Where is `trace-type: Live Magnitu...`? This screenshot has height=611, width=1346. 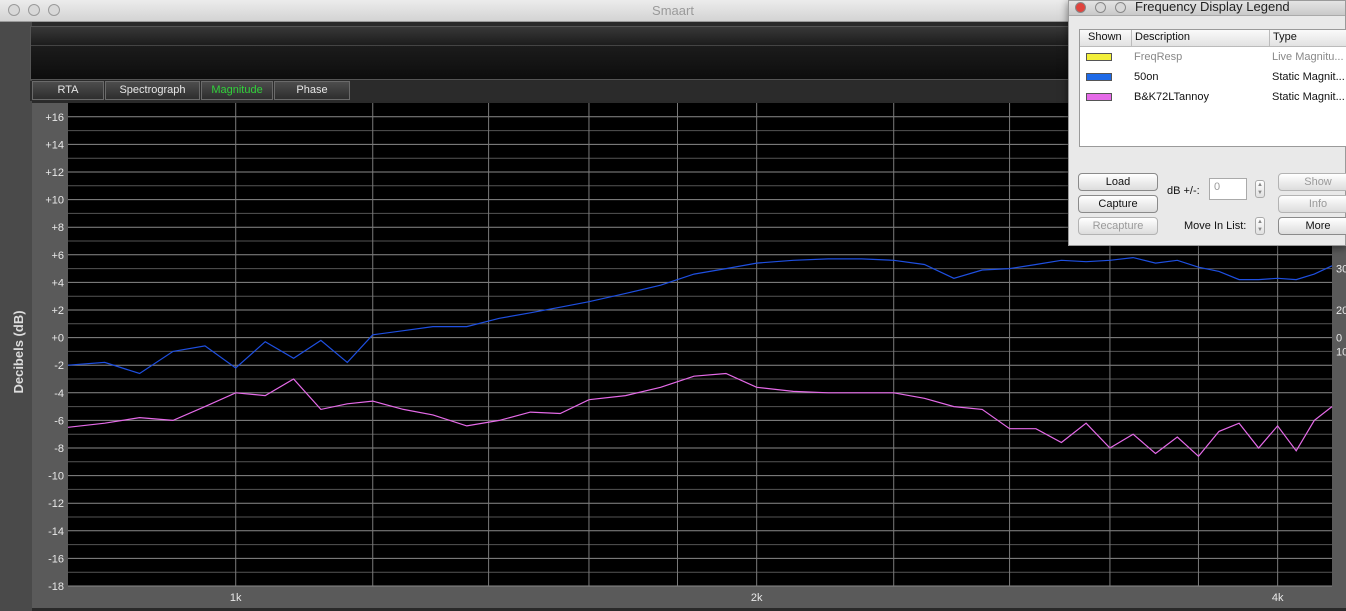
trace-type: Live Magnitu... is located at coordinates (1308, 57).